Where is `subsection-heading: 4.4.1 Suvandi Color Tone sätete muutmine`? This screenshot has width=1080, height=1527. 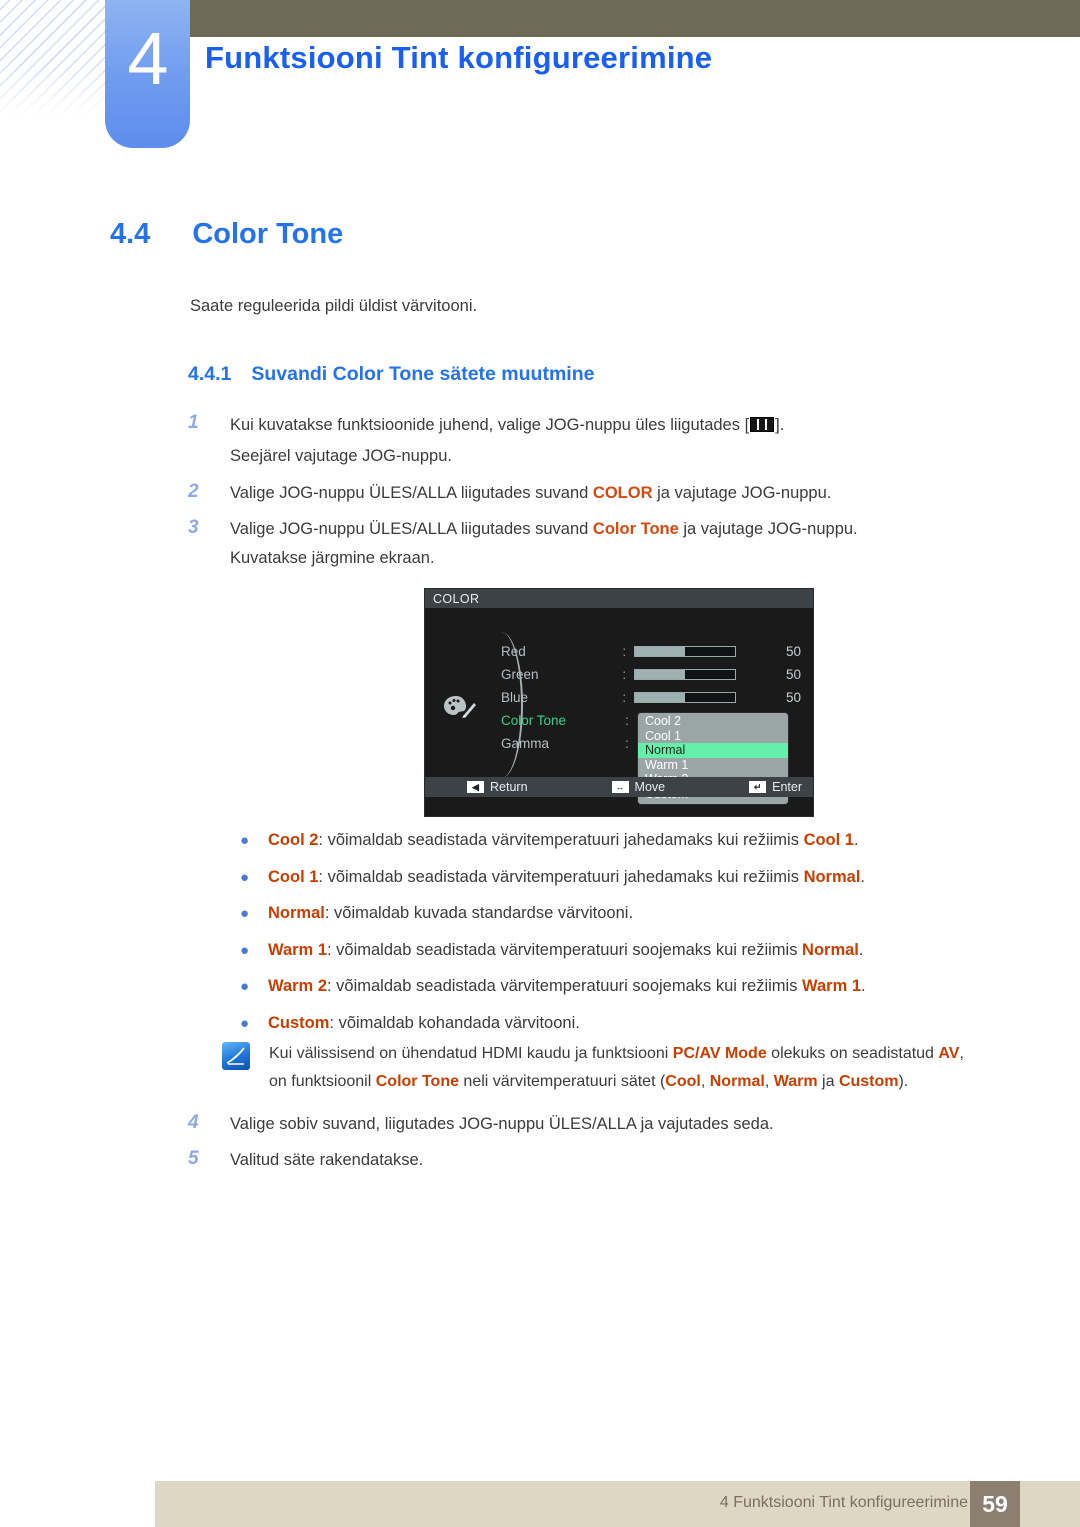
subsection-heading: 4.4.1 Suvandi Color Tone sätete muutmine is located at coordinates (391, 374).